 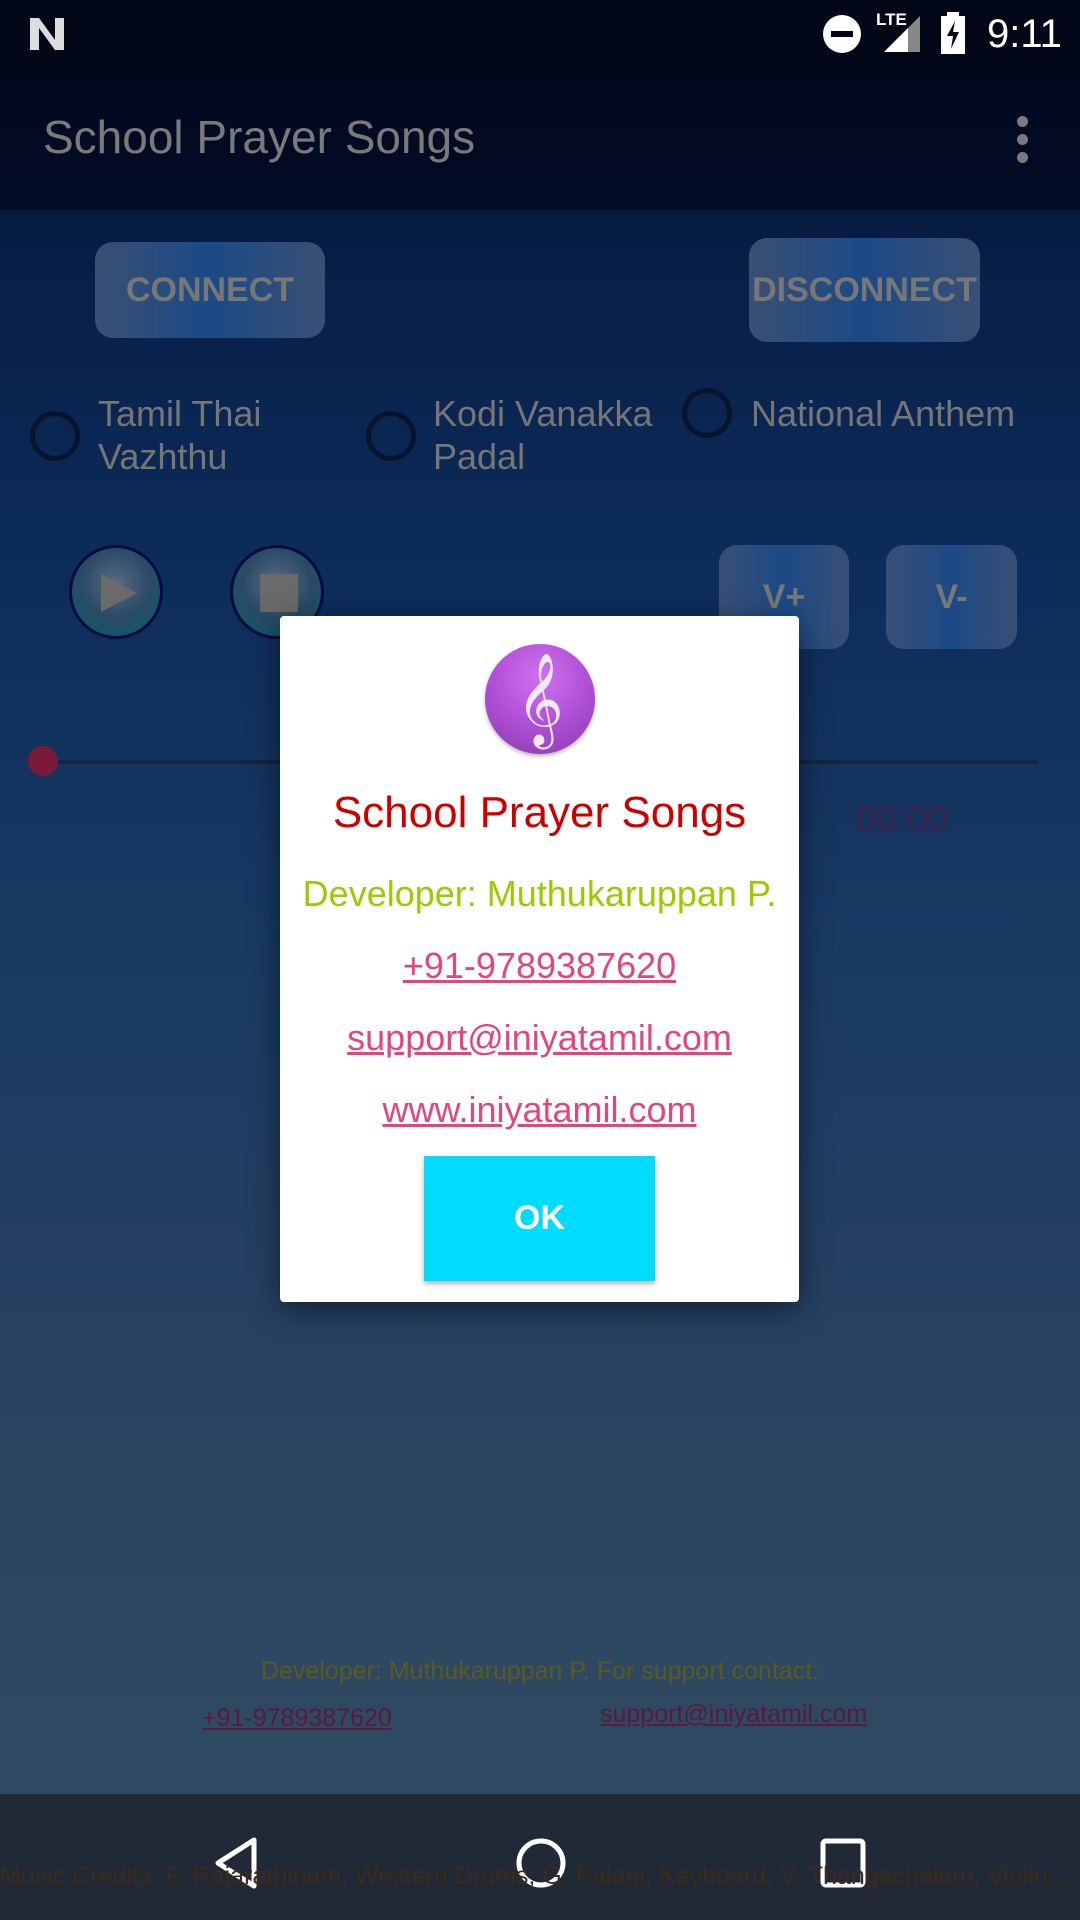 I want to click on dialog-developer: Developer: Muthukaruppan P., so click(x=539, y=893).